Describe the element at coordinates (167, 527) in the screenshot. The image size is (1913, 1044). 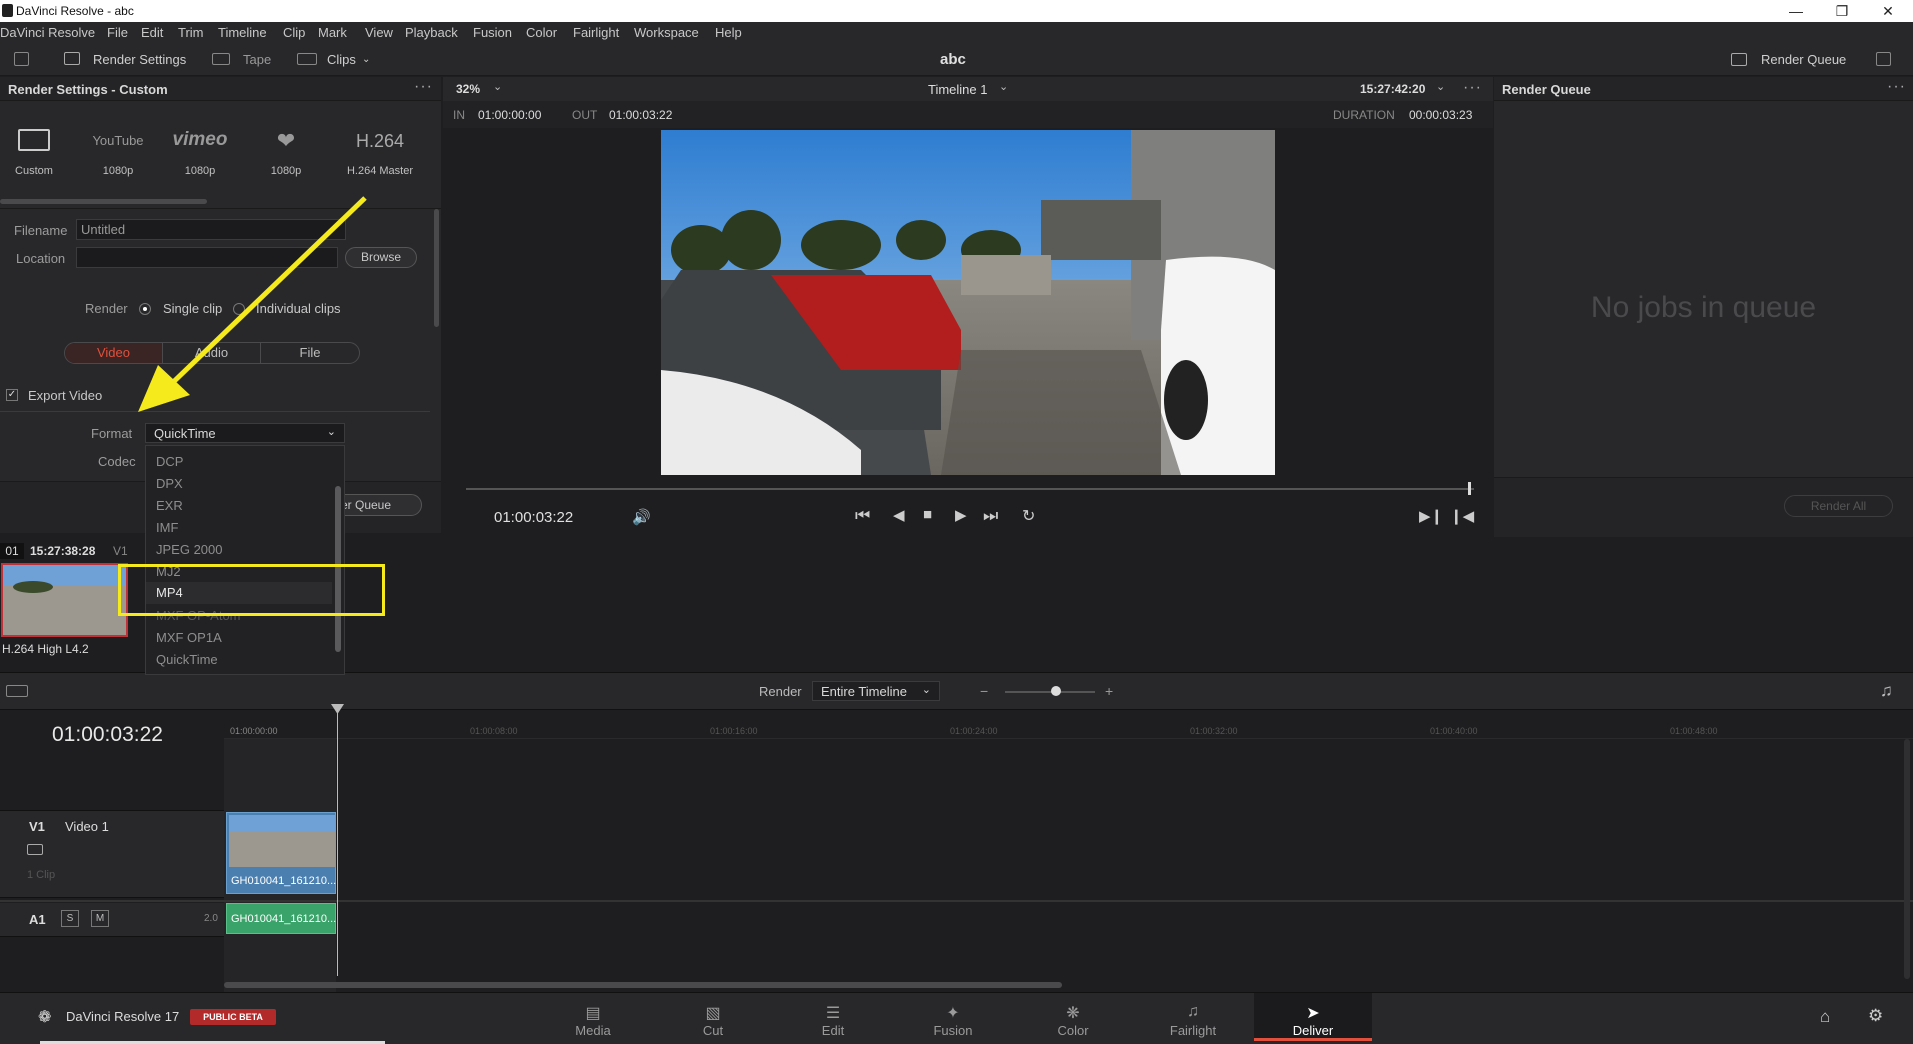
I see `format-option-imf: IMF` at that location.